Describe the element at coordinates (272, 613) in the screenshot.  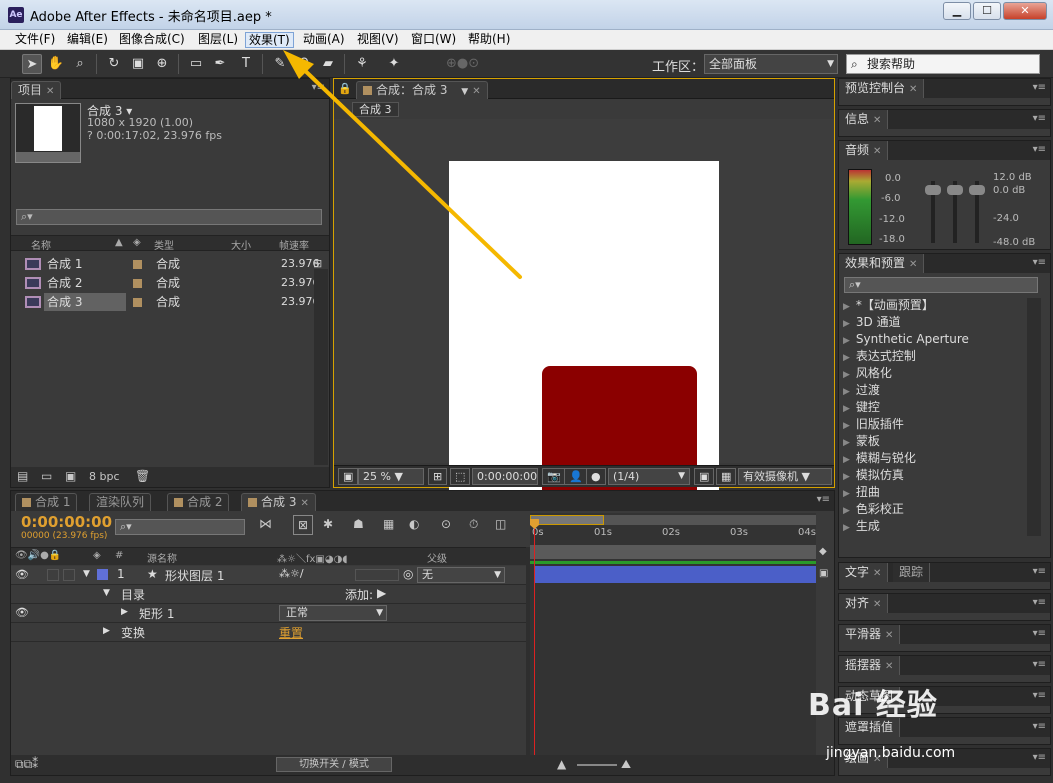
I see `rectangle-row: 👁 ▶ 矩形 1 正常 ▼` at that location.